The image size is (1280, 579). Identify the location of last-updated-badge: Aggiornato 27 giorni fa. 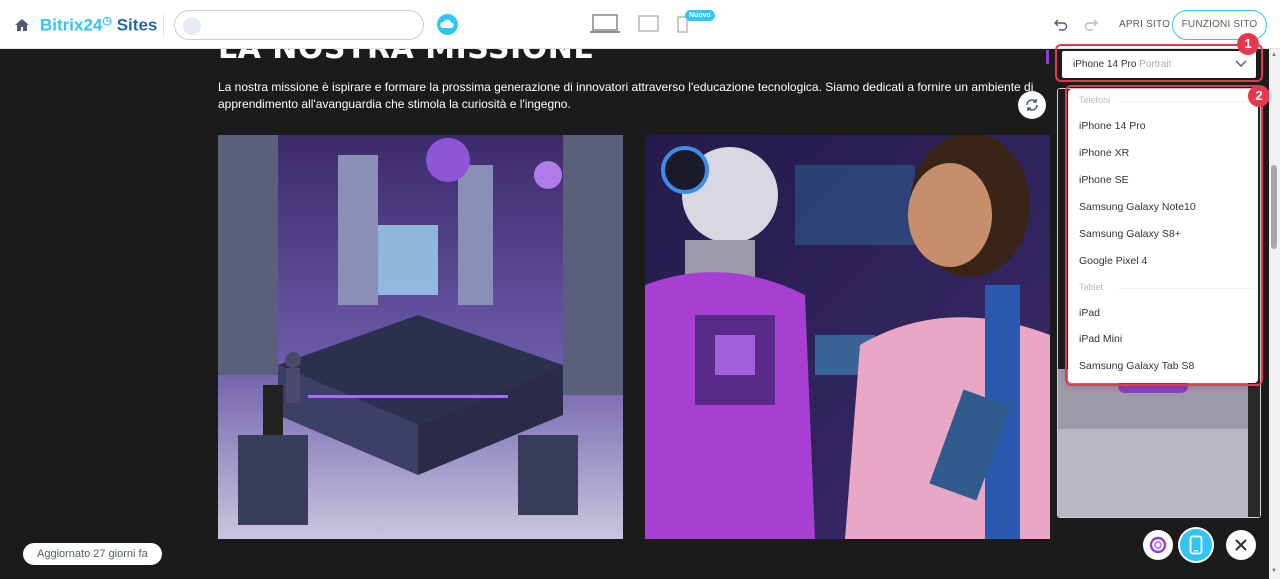
(92, 554).